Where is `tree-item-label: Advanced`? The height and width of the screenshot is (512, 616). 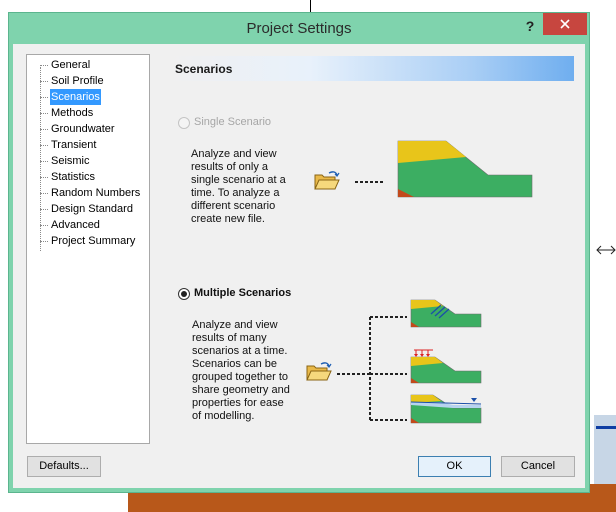
tree-item-label: Advanced is located at coordinates (75, 225).